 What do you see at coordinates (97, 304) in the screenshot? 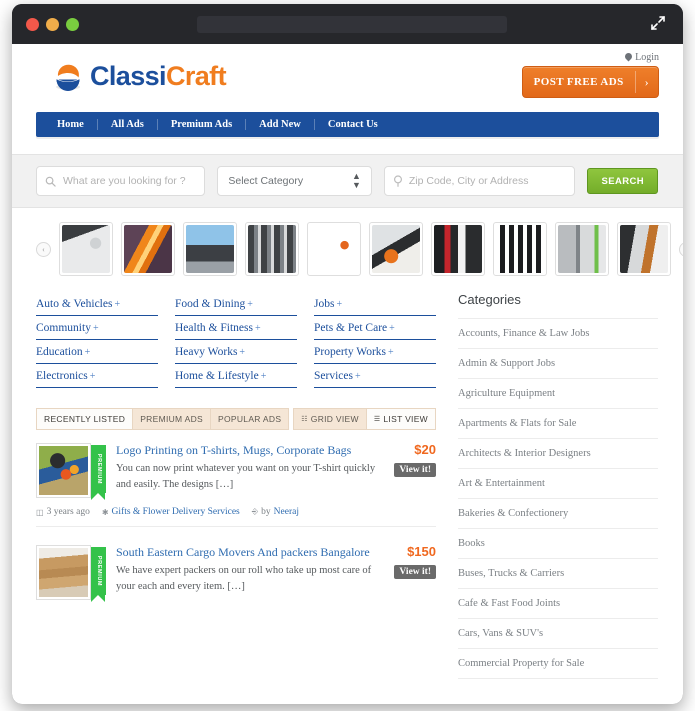
I see `category-link-auto-vehicles: Auto & Vehicles +` at bounding box center [97, 304].